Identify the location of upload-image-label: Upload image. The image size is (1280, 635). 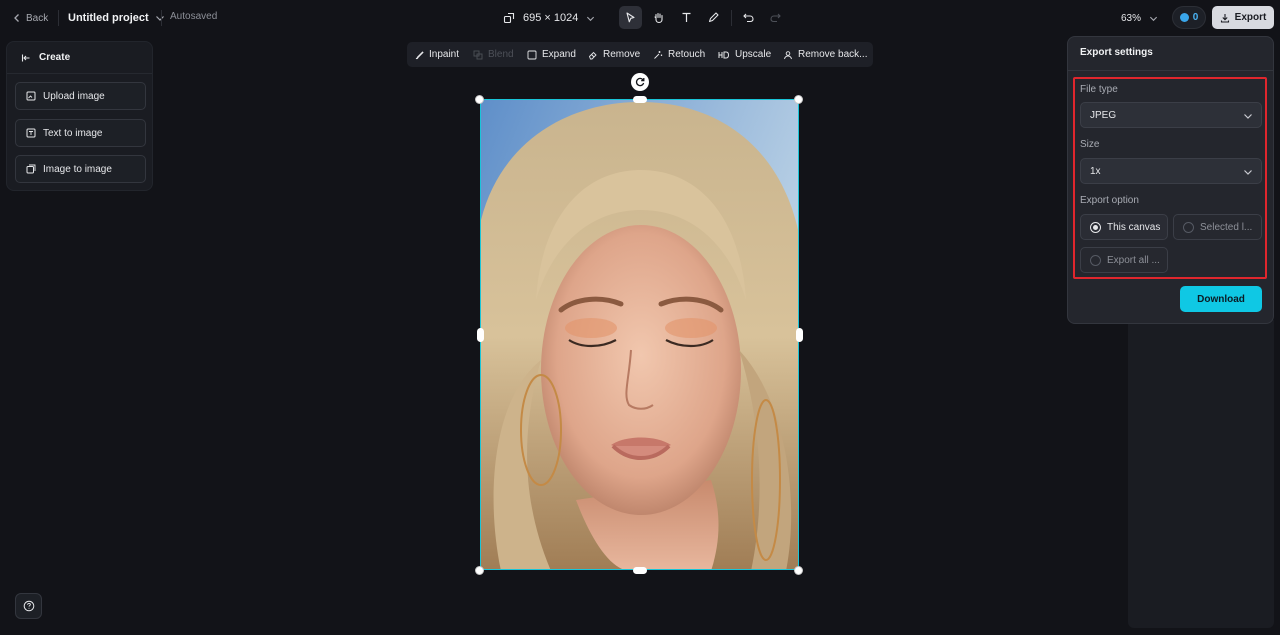
(74, 96).